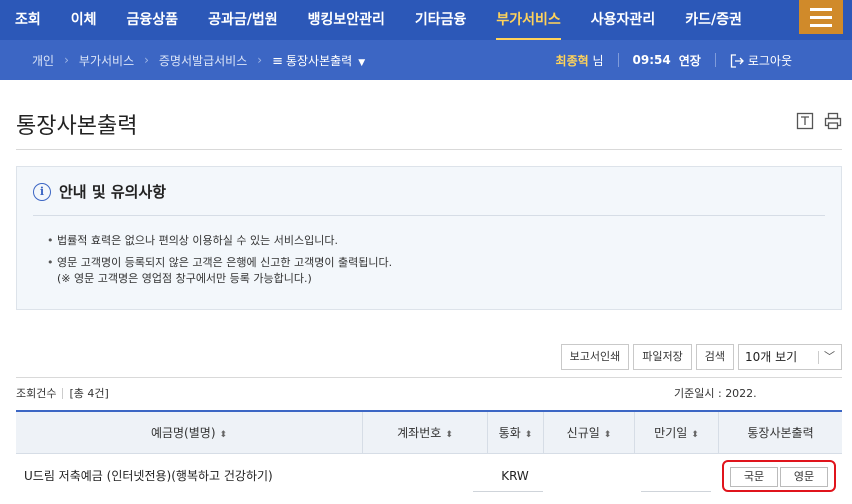 The height and width of the screenshot is (504, 852). I want to click on notice-item: 법률적 효력은 없으나 편의상 이용하실 수 있는 서비스입니다., so click(219, 241).